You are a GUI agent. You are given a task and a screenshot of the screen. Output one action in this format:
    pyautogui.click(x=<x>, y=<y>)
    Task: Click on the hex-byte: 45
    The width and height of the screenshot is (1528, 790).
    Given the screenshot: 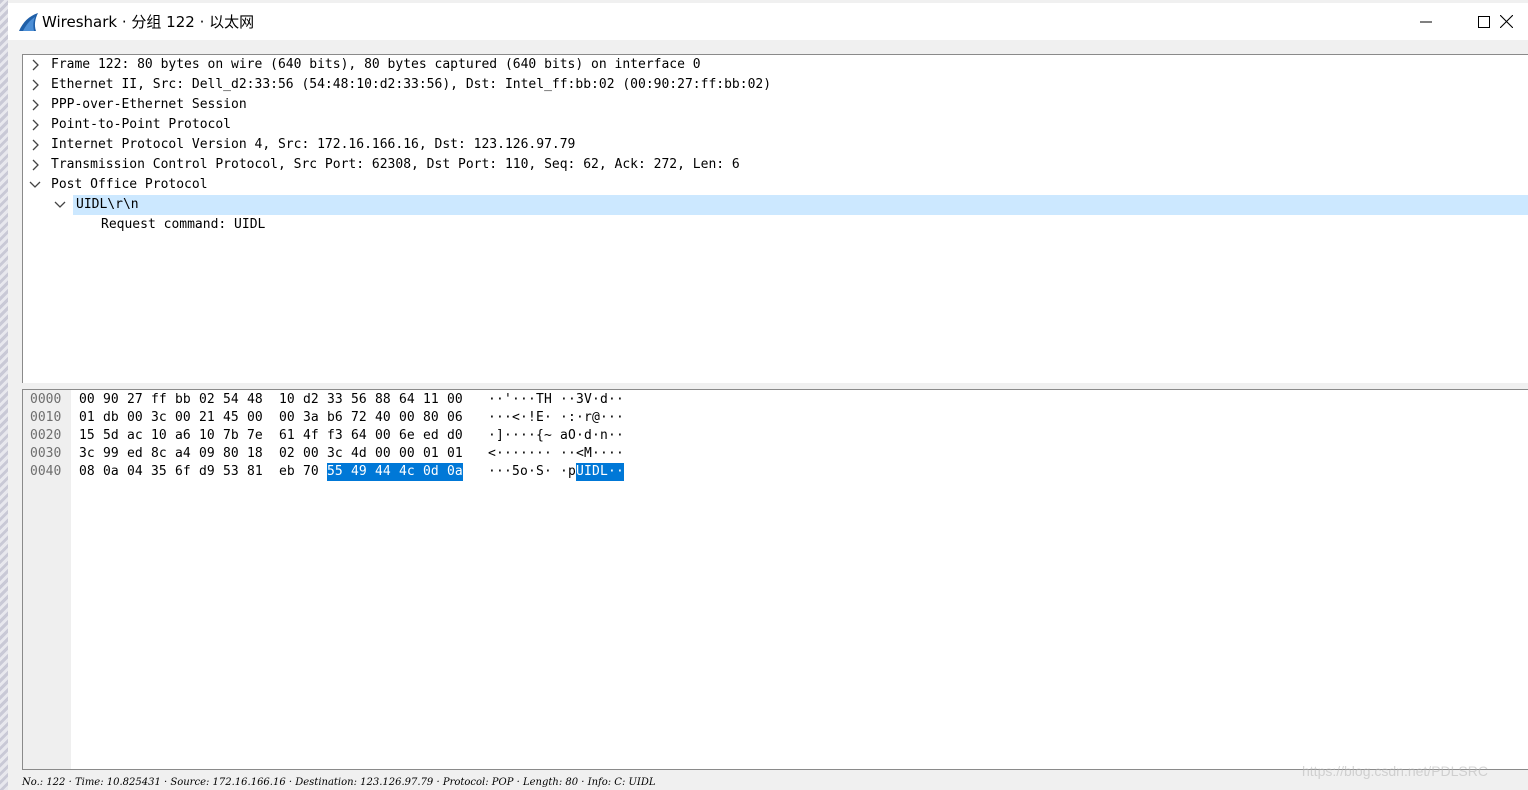 What is the action you would take?
    pyautogui.click(x=231, y=418)
    